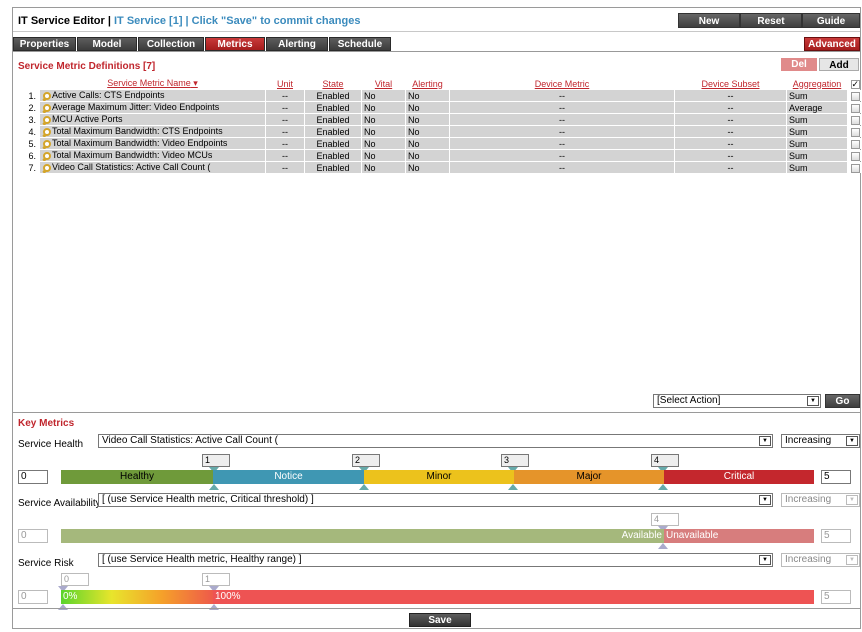 The width and height of the screenshot is (862, 632). What do you see at coordinates (562, 83) in the screenshot?
I see `col-header-device-metric: Device Metric` at bounding box center [562, 83].